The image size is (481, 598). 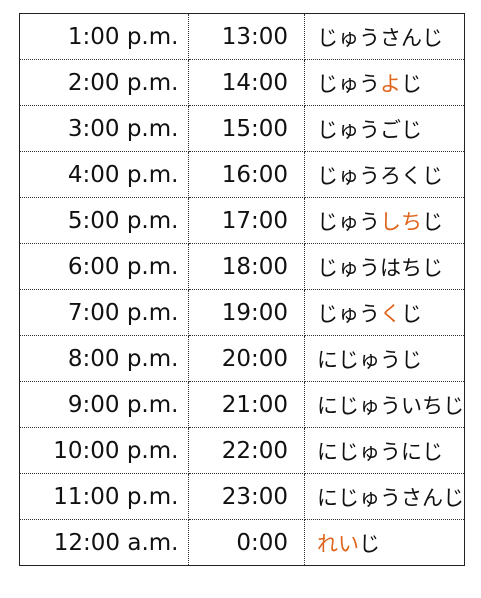 What do you see at coordinates (104, 174) in the screenshot?
I see `time-12h-cell: 4:00 p.m.` at bounding box center [104, 174].